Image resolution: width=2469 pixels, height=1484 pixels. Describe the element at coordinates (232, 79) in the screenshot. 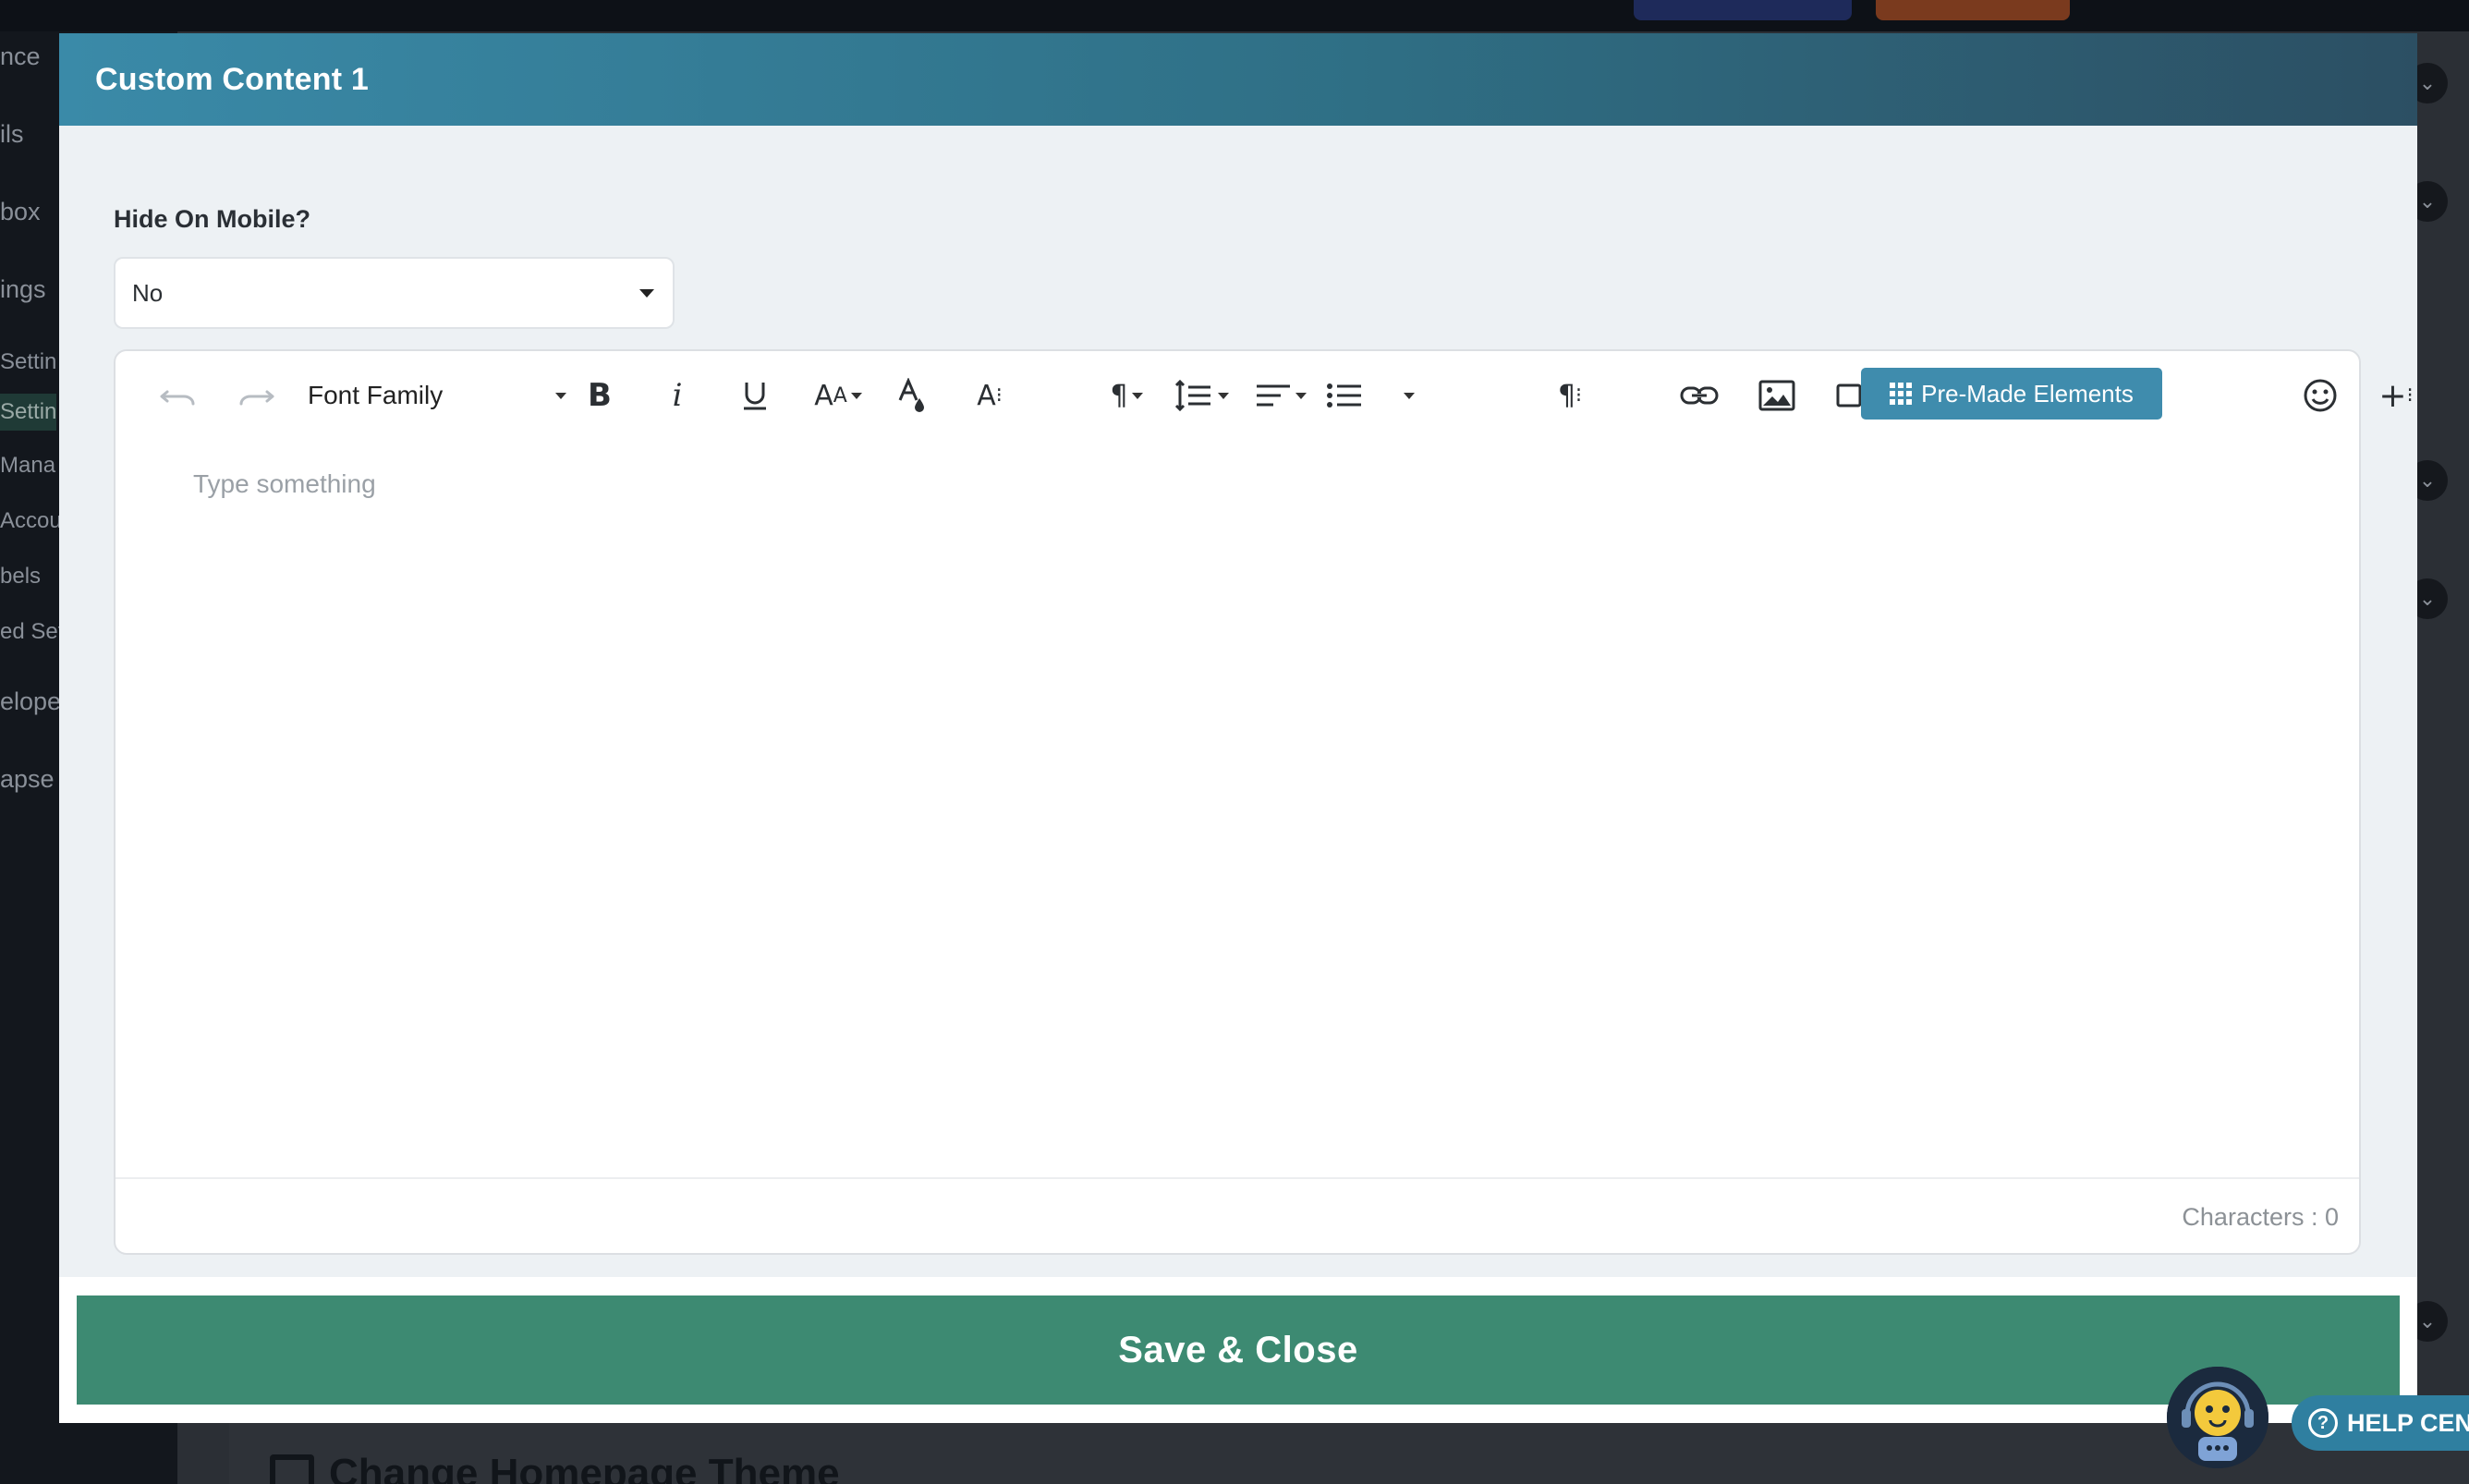

I see `modal-title: Custom Content 1` at that location.